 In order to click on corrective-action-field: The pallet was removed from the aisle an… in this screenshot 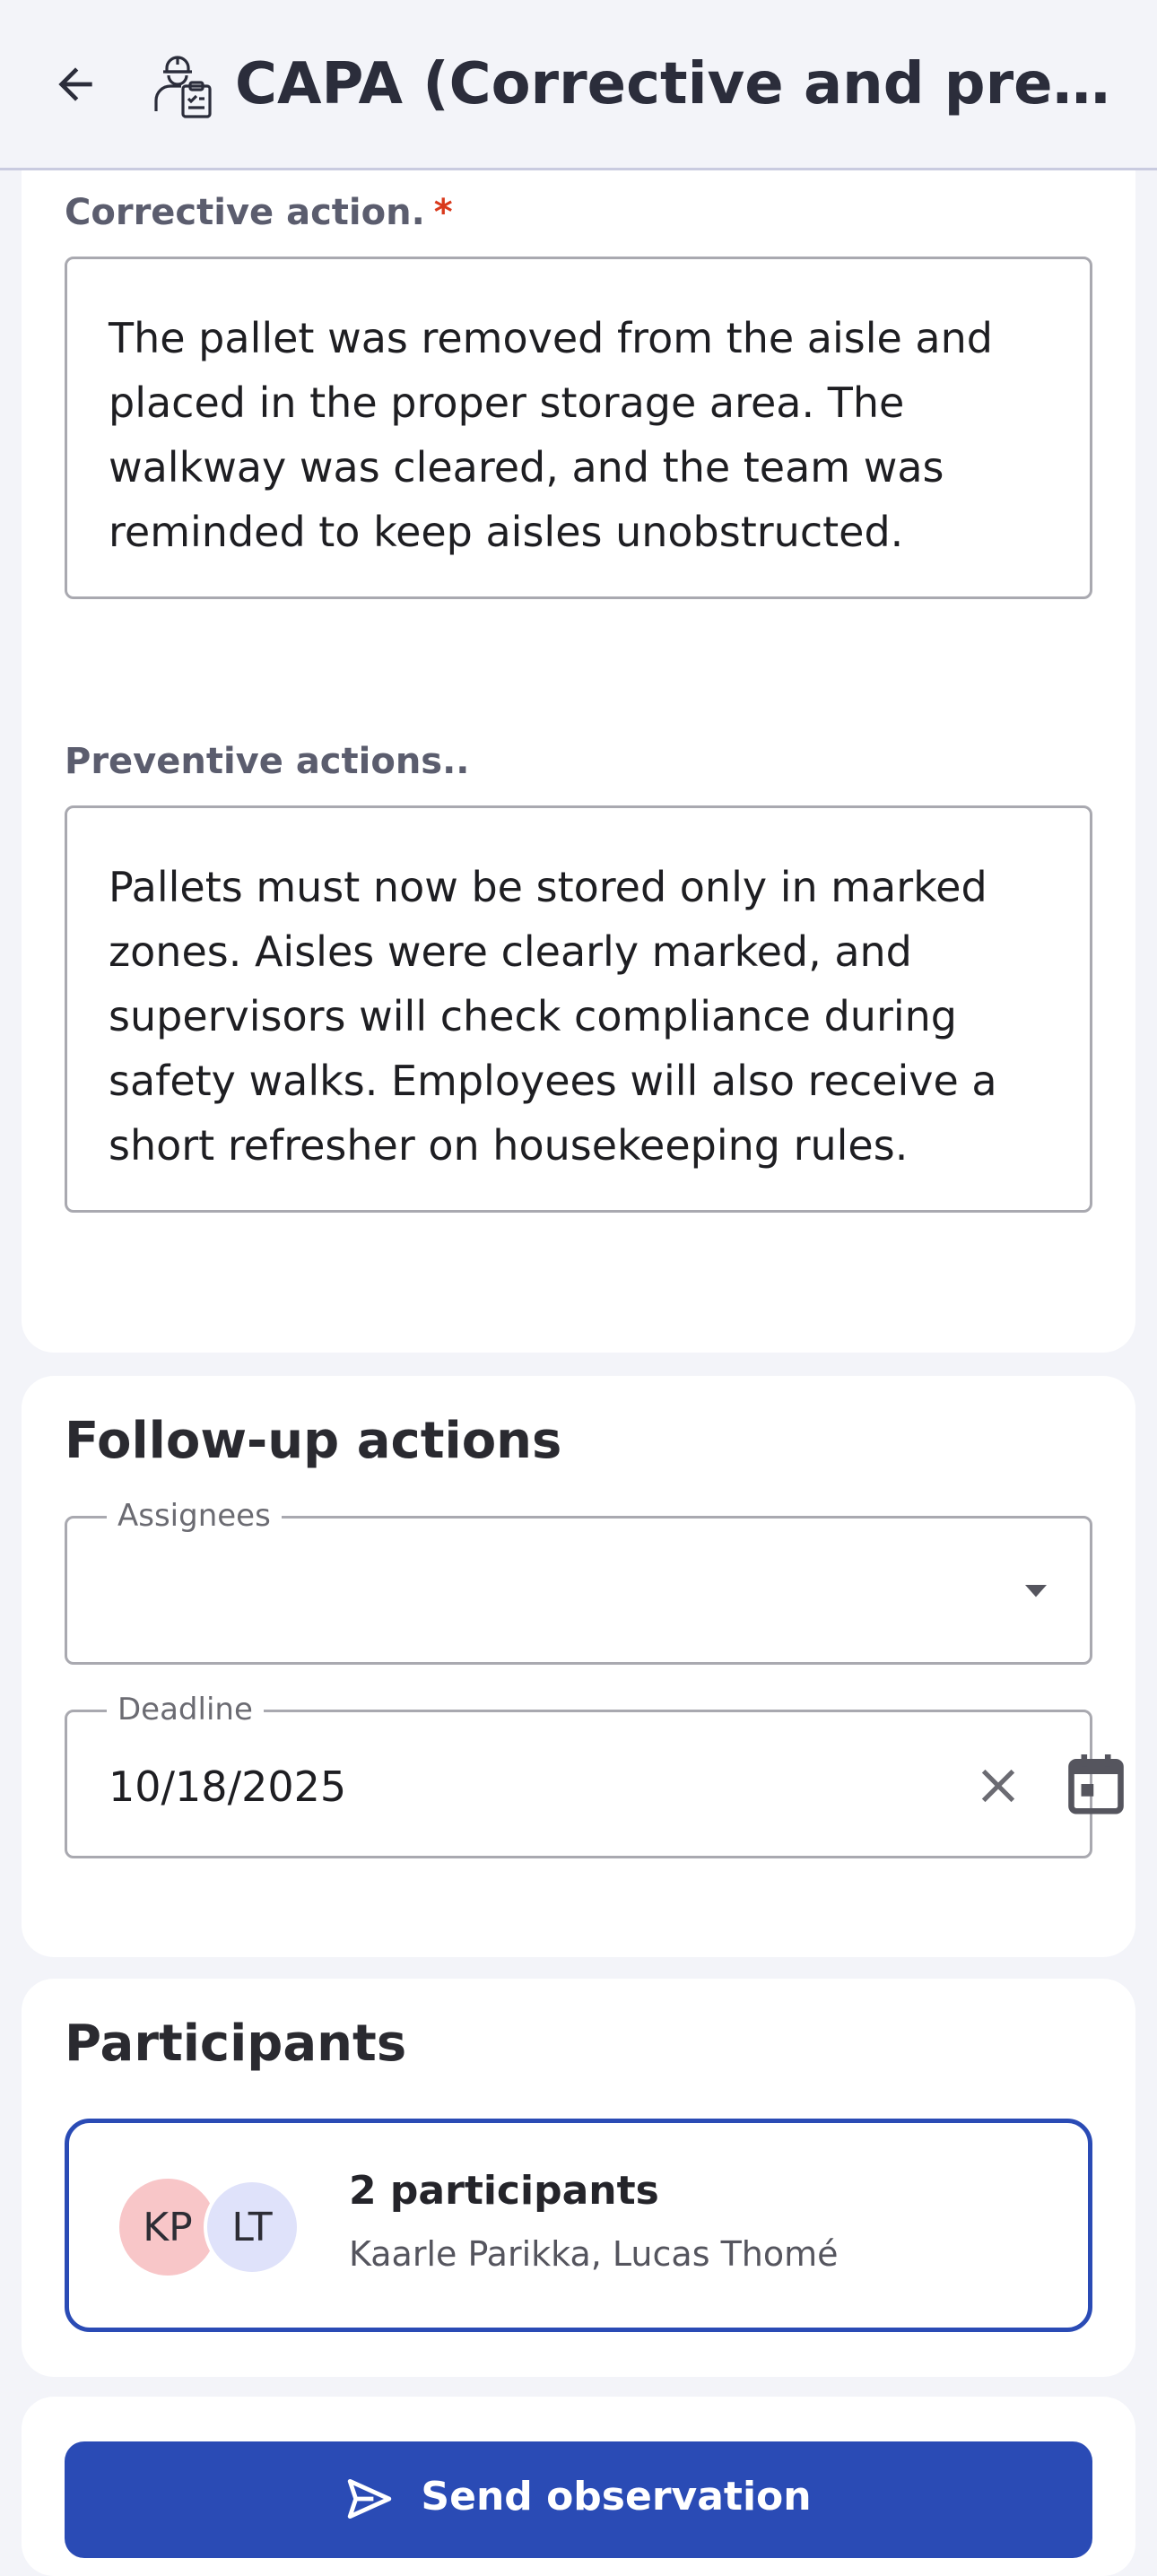, I will do `click(578, 428)`.